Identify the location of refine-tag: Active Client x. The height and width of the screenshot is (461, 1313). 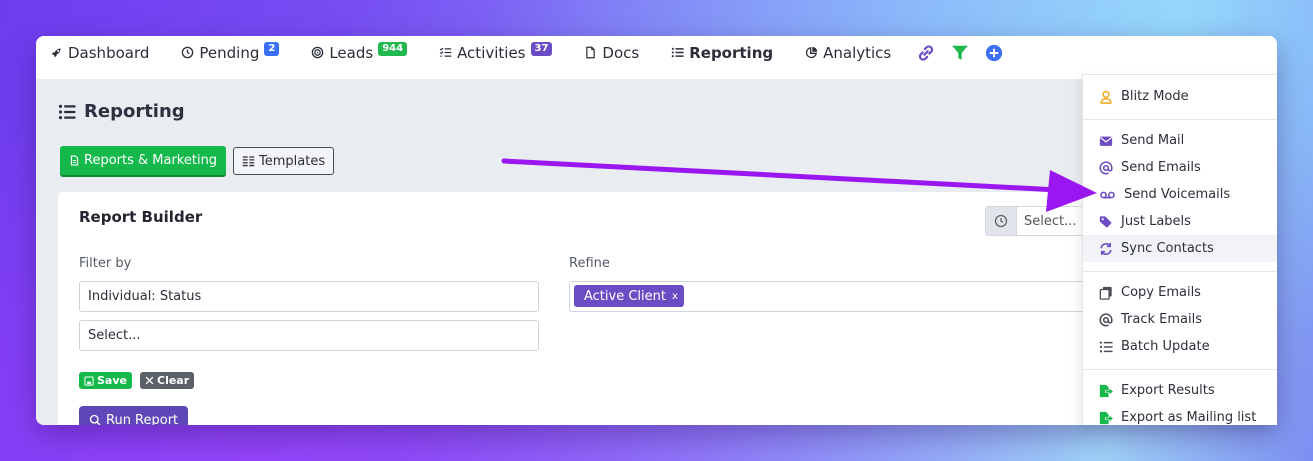
(629, 296).